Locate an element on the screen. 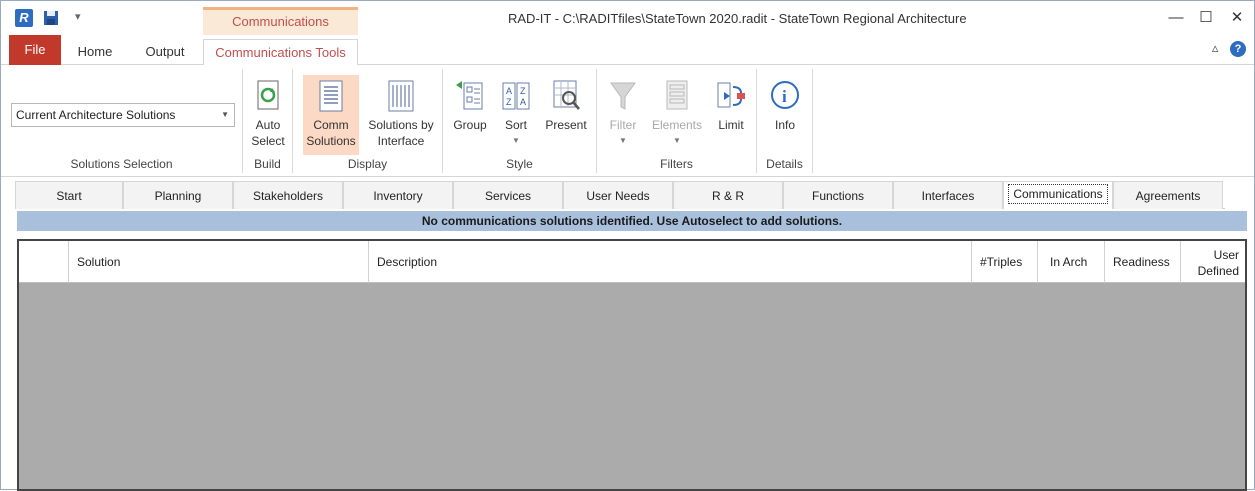 This screenshot has width=1255, height=491. group-tree-icon is located at coordinates (470, 96).